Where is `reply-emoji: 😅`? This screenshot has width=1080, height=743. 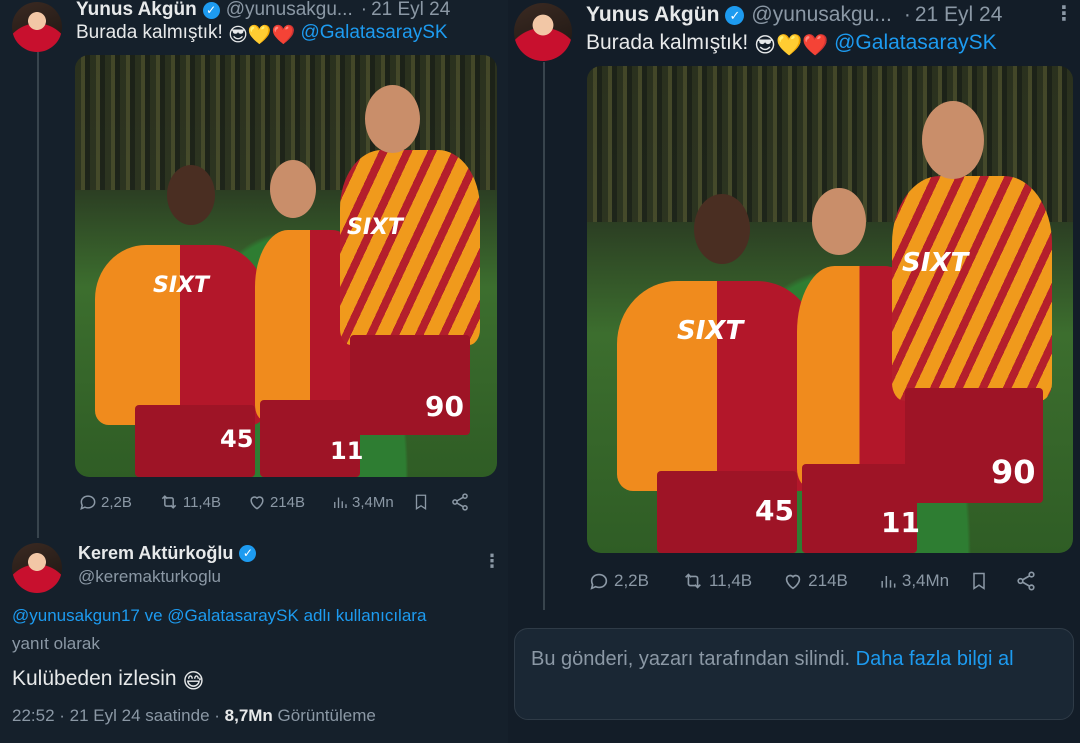
reply-emoji: 😅 is located at coordinates (193, 681).